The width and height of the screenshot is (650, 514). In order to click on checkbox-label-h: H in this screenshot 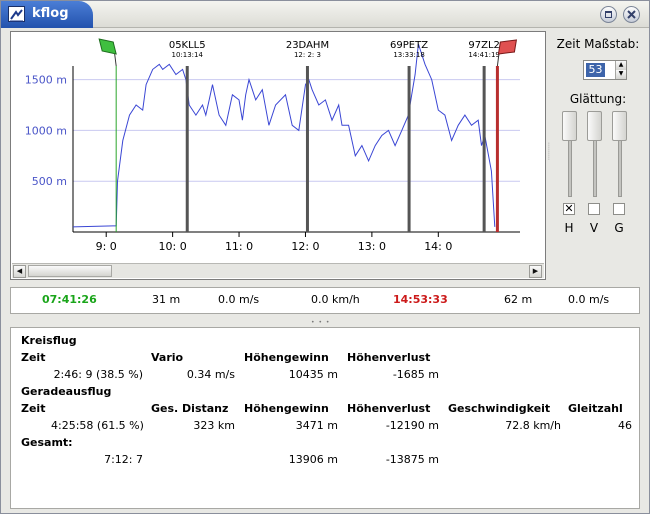, I will do `click(569, 228)`.